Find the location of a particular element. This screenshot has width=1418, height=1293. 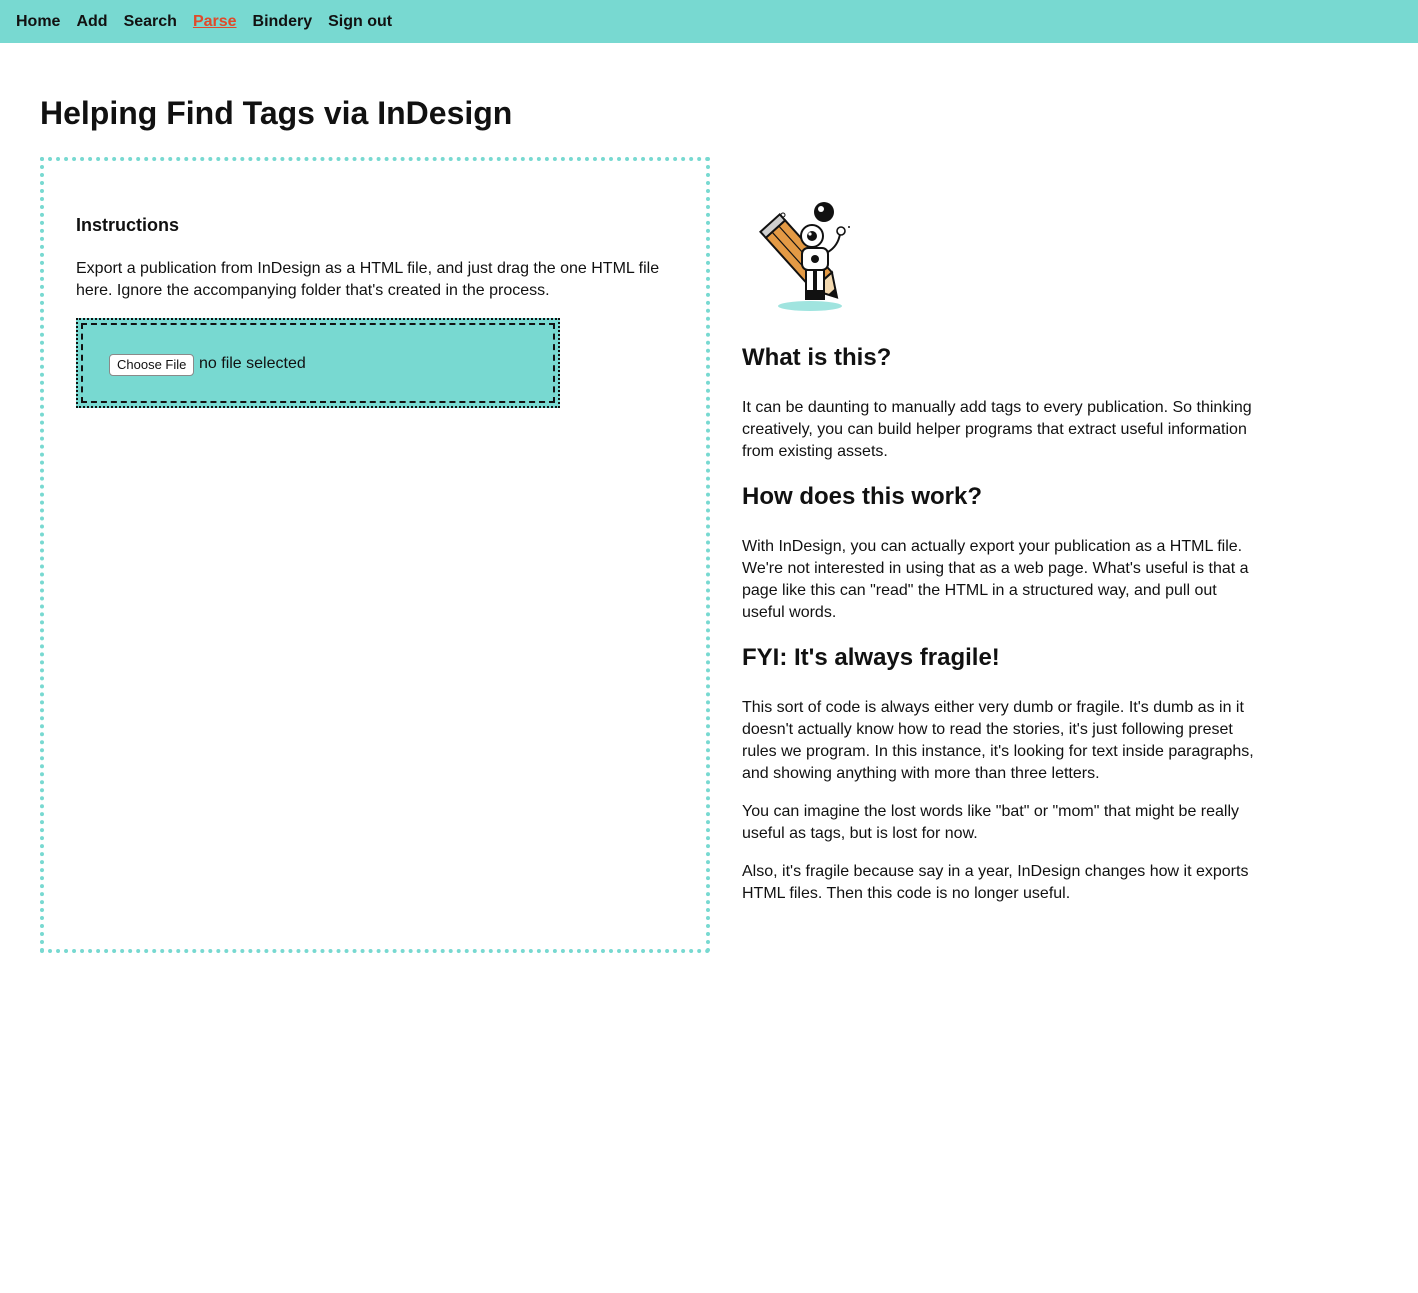

file-dropzone-inner: Choose File no file selected is located at coordinates (318, 363).